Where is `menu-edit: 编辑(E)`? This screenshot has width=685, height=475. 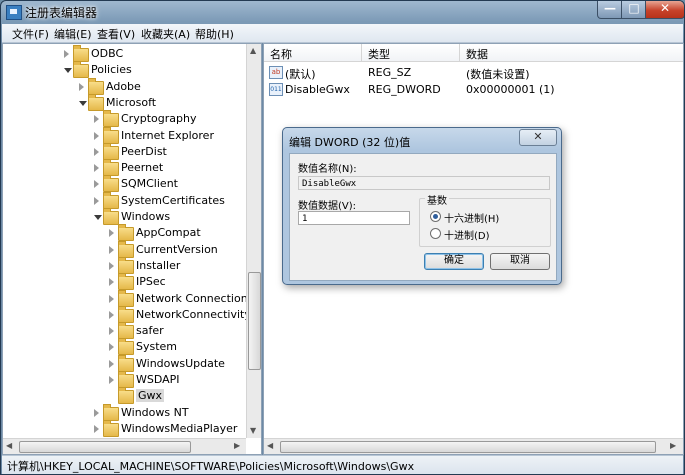 menu-edit: 编辑(E) is located at coordinates (73, 34).